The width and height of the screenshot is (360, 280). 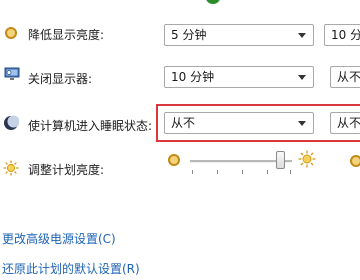 I want to click on sleep-battery-dropdown: 从不, so click(x=239, y=123).